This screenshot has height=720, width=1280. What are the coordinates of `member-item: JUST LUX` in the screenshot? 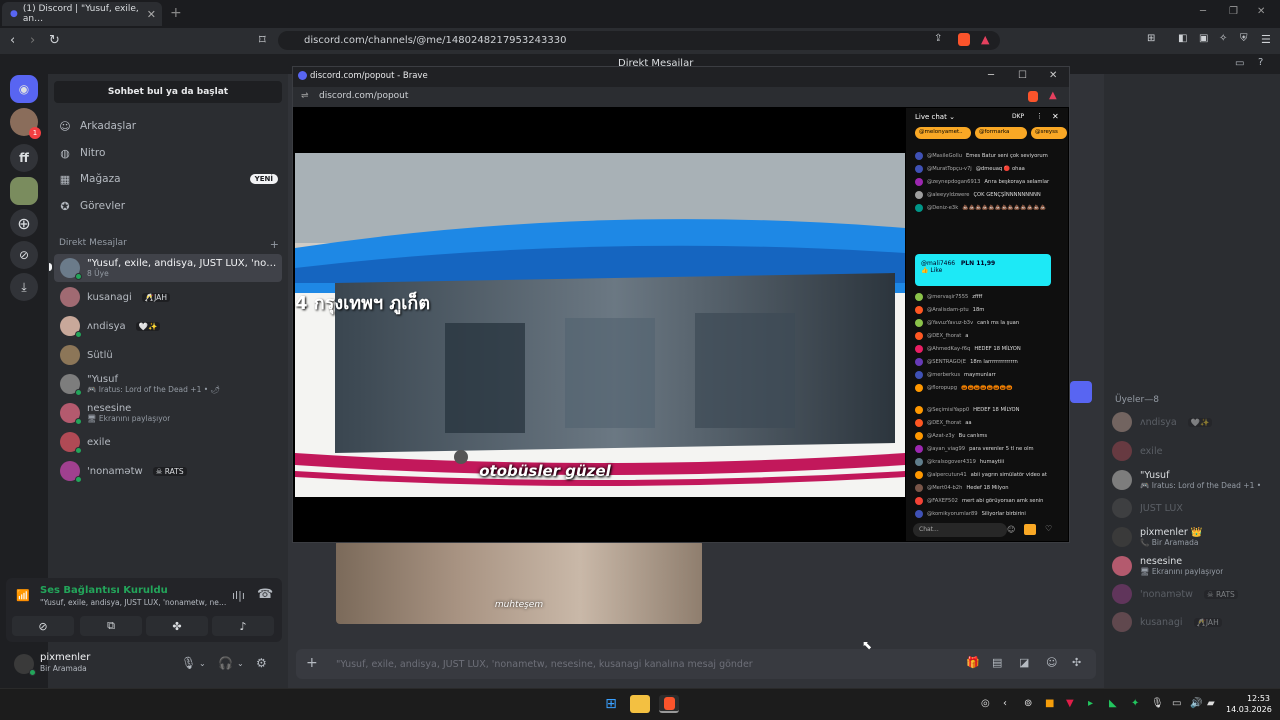 It's located at (1192, 508).